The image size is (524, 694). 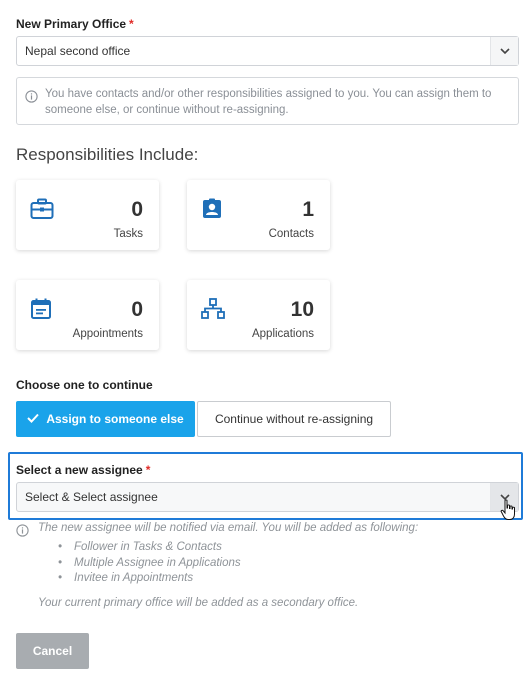 I want to click on briefcase-icon, so click(x=42, y=211).